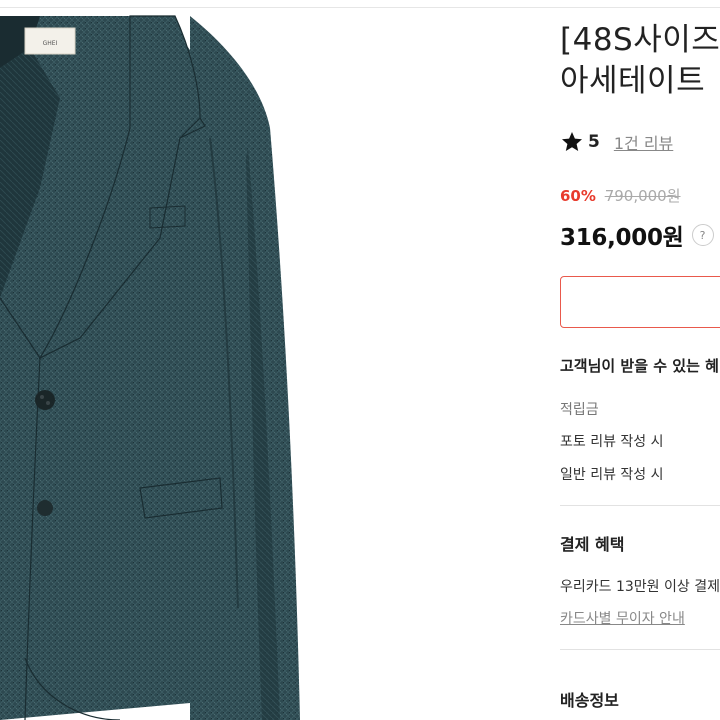  I want to click on discount-rate: 60%, so click(578, 196).